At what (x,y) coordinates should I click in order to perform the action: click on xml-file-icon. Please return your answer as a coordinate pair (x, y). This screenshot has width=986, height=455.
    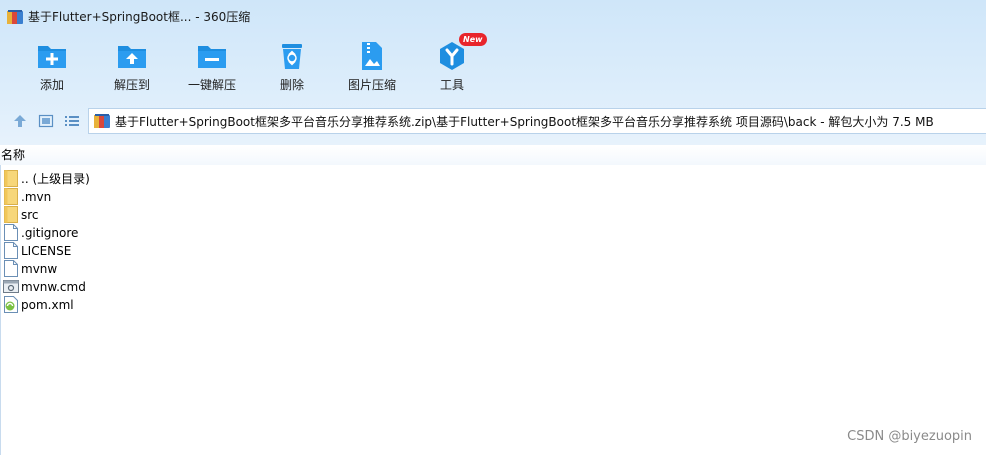
    Looking at the image, I should click on (11, 304).